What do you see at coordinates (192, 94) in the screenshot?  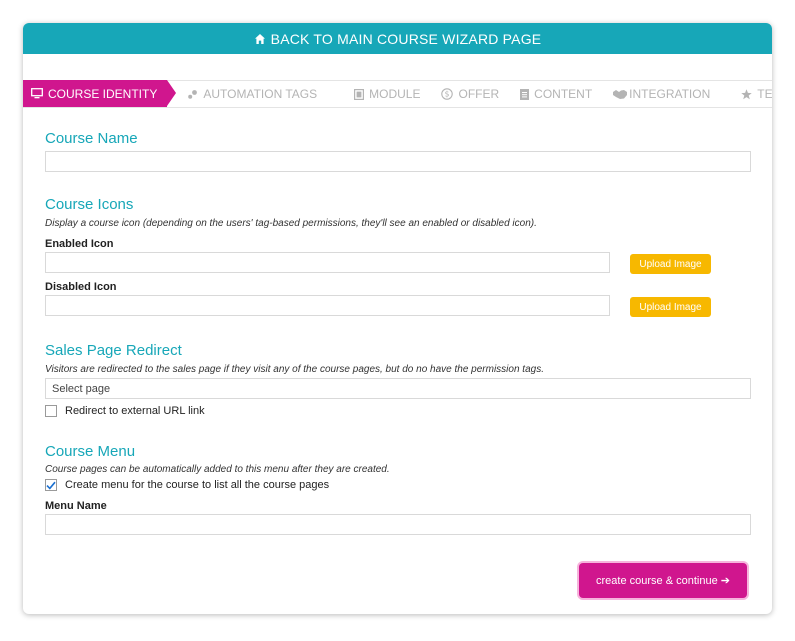 I see `tags-icon` at bounding box center [192, 94].